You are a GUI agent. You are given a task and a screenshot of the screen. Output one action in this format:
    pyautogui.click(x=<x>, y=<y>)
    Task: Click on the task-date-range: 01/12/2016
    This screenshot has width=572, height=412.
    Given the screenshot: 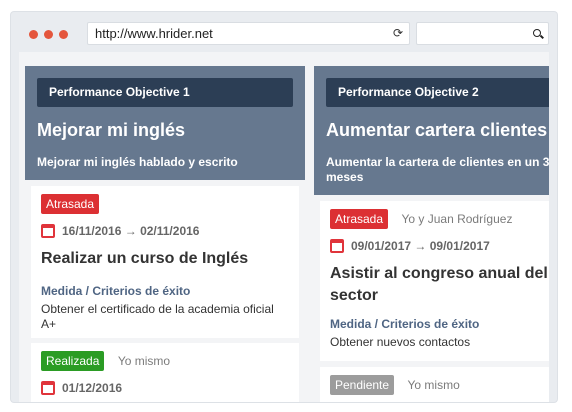 What is the action you would take?
    pyautogui.click(x=92, y=388)
    